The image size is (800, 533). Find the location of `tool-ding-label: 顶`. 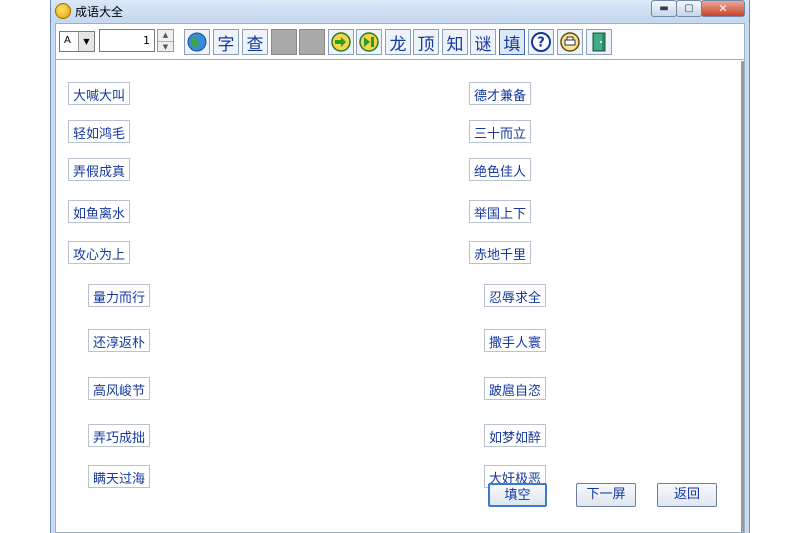

tool-ding-label: 顶 is located at coordinates (426, 44).